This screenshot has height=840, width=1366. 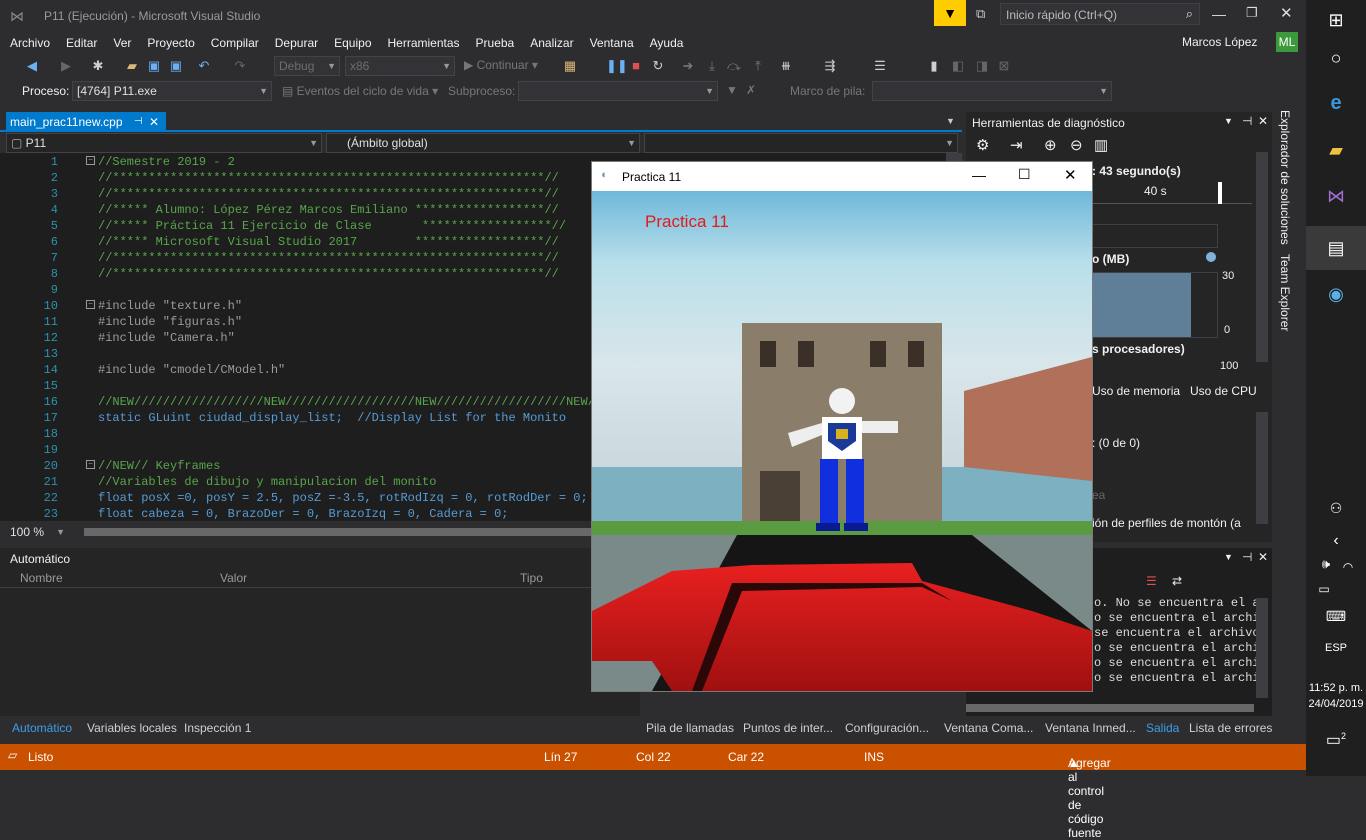 I want to click on menu-ver: Ver, so click(x=122, y=43).